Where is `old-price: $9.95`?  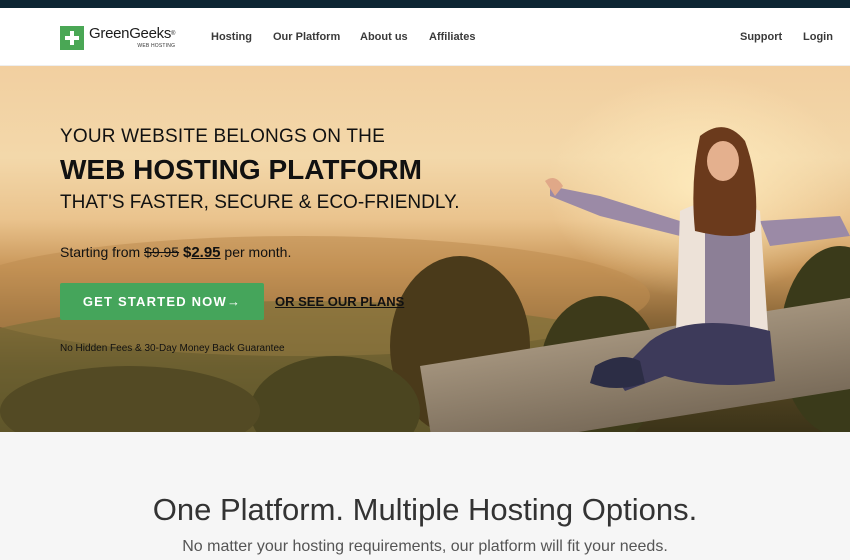
old-price: $9.95 is located at coordinates (162, 252).